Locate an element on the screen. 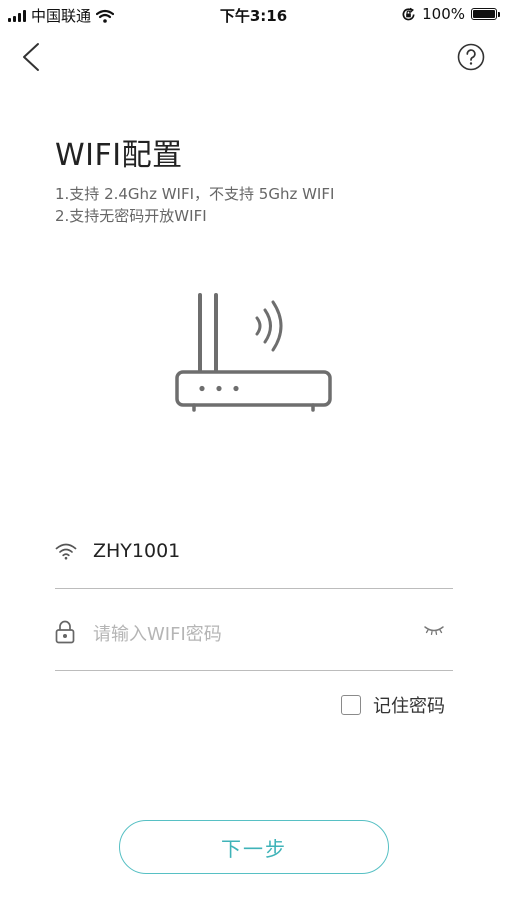  remember-password-option: 记住密码 is located at coordinates (393, 705).